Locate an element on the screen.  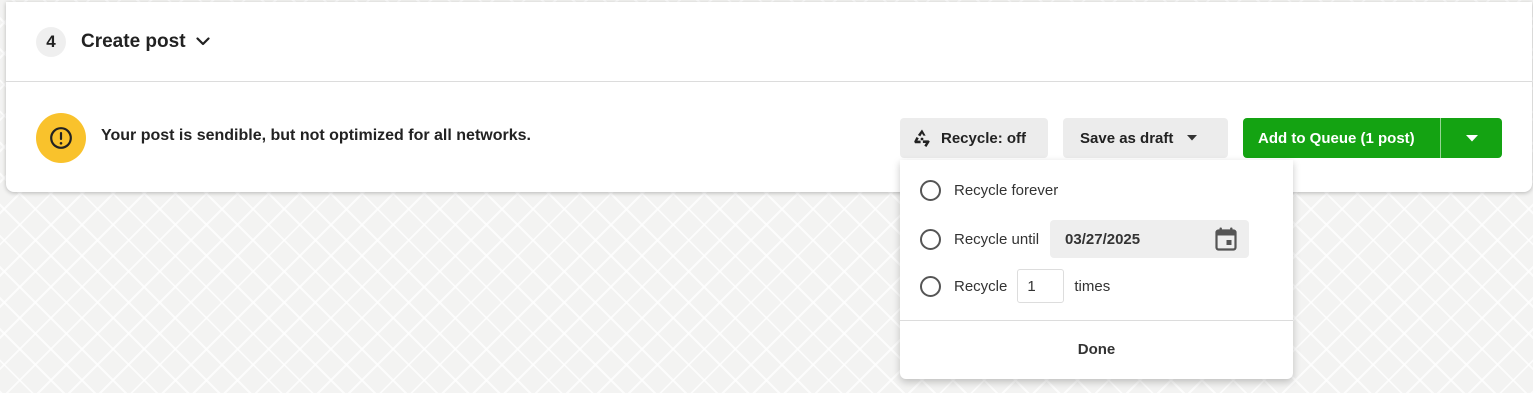
recycle-times-suffix-label: times is located at coordinates (1092, 286).